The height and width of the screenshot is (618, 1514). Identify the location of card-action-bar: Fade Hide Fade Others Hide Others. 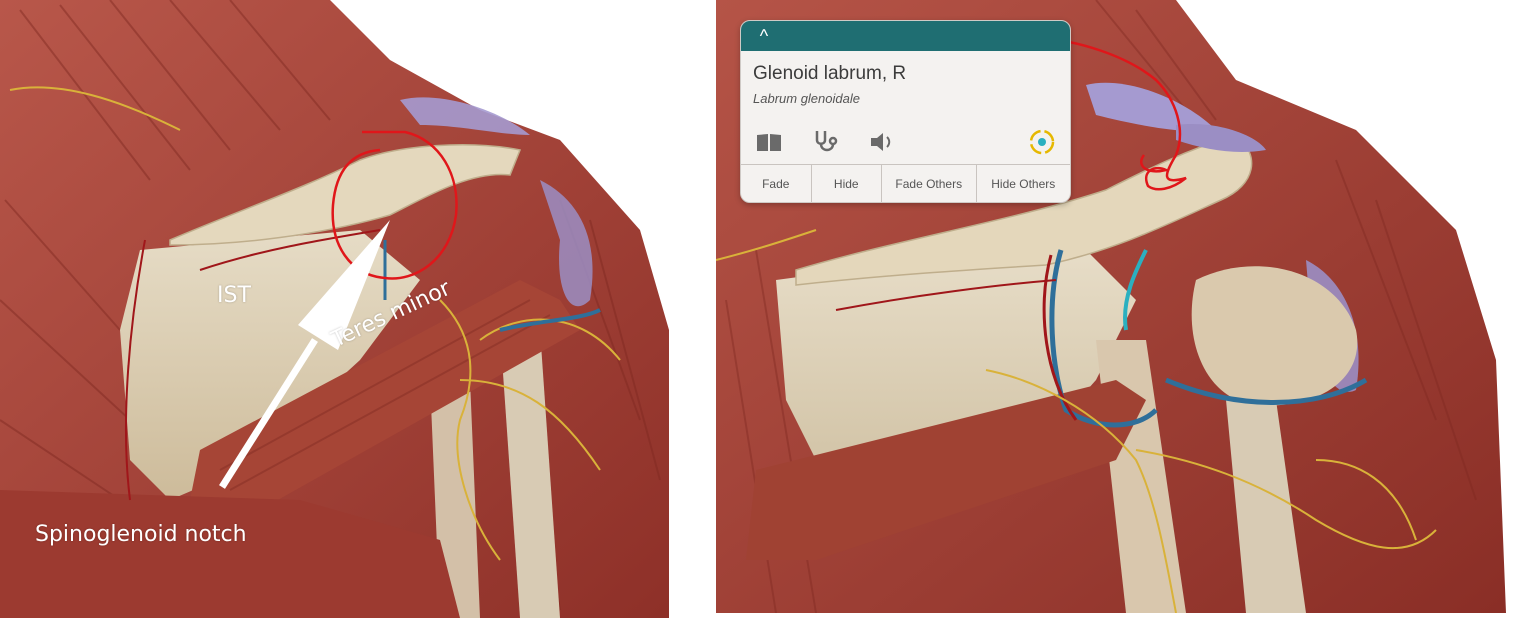
(906, 183).